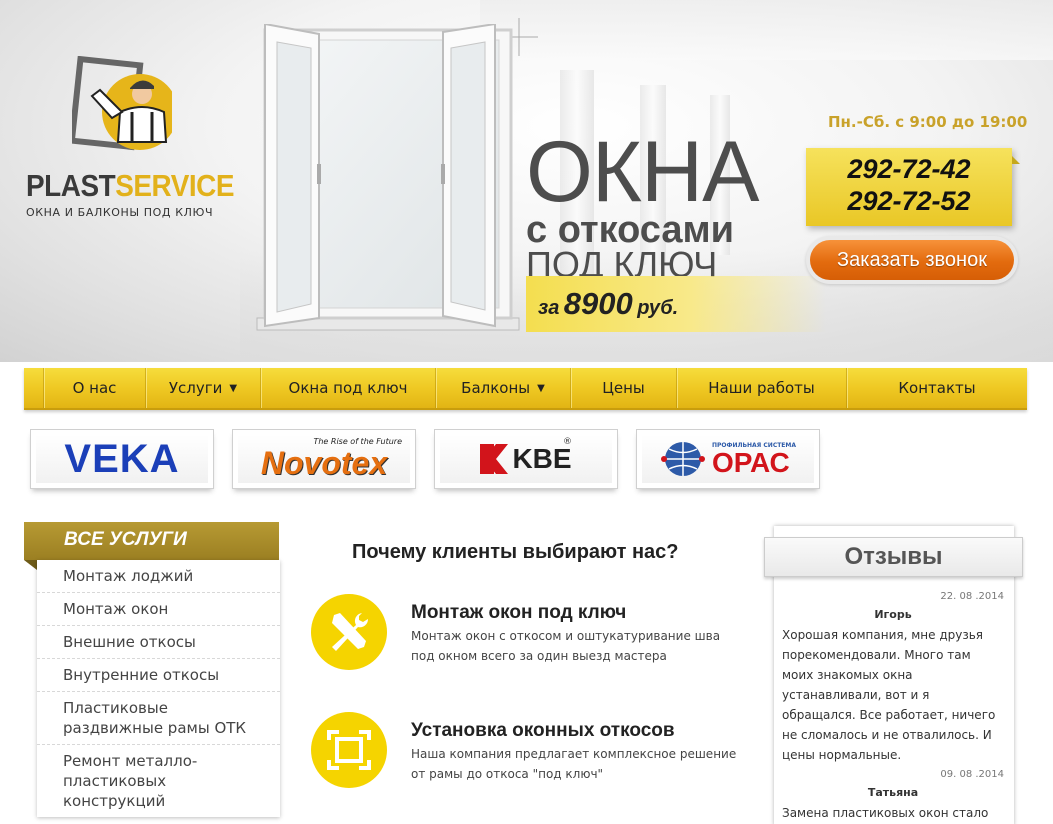  What do you see at coordinates (357, 441) in the screenshot?
I see `novotex-tagline: The Rise of the Future` at bounding box center [357, 441].